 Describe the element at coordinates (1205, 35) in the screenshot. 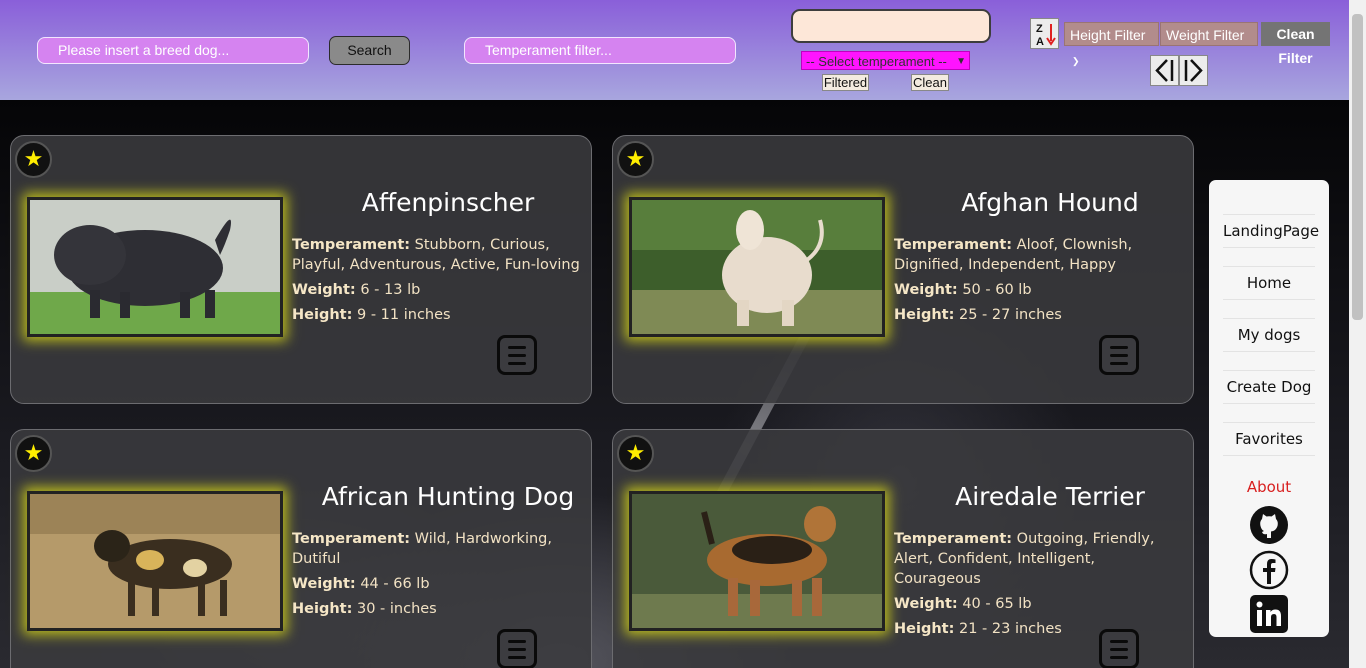

I see `weight-filter-label: Weight Filter` at that location.